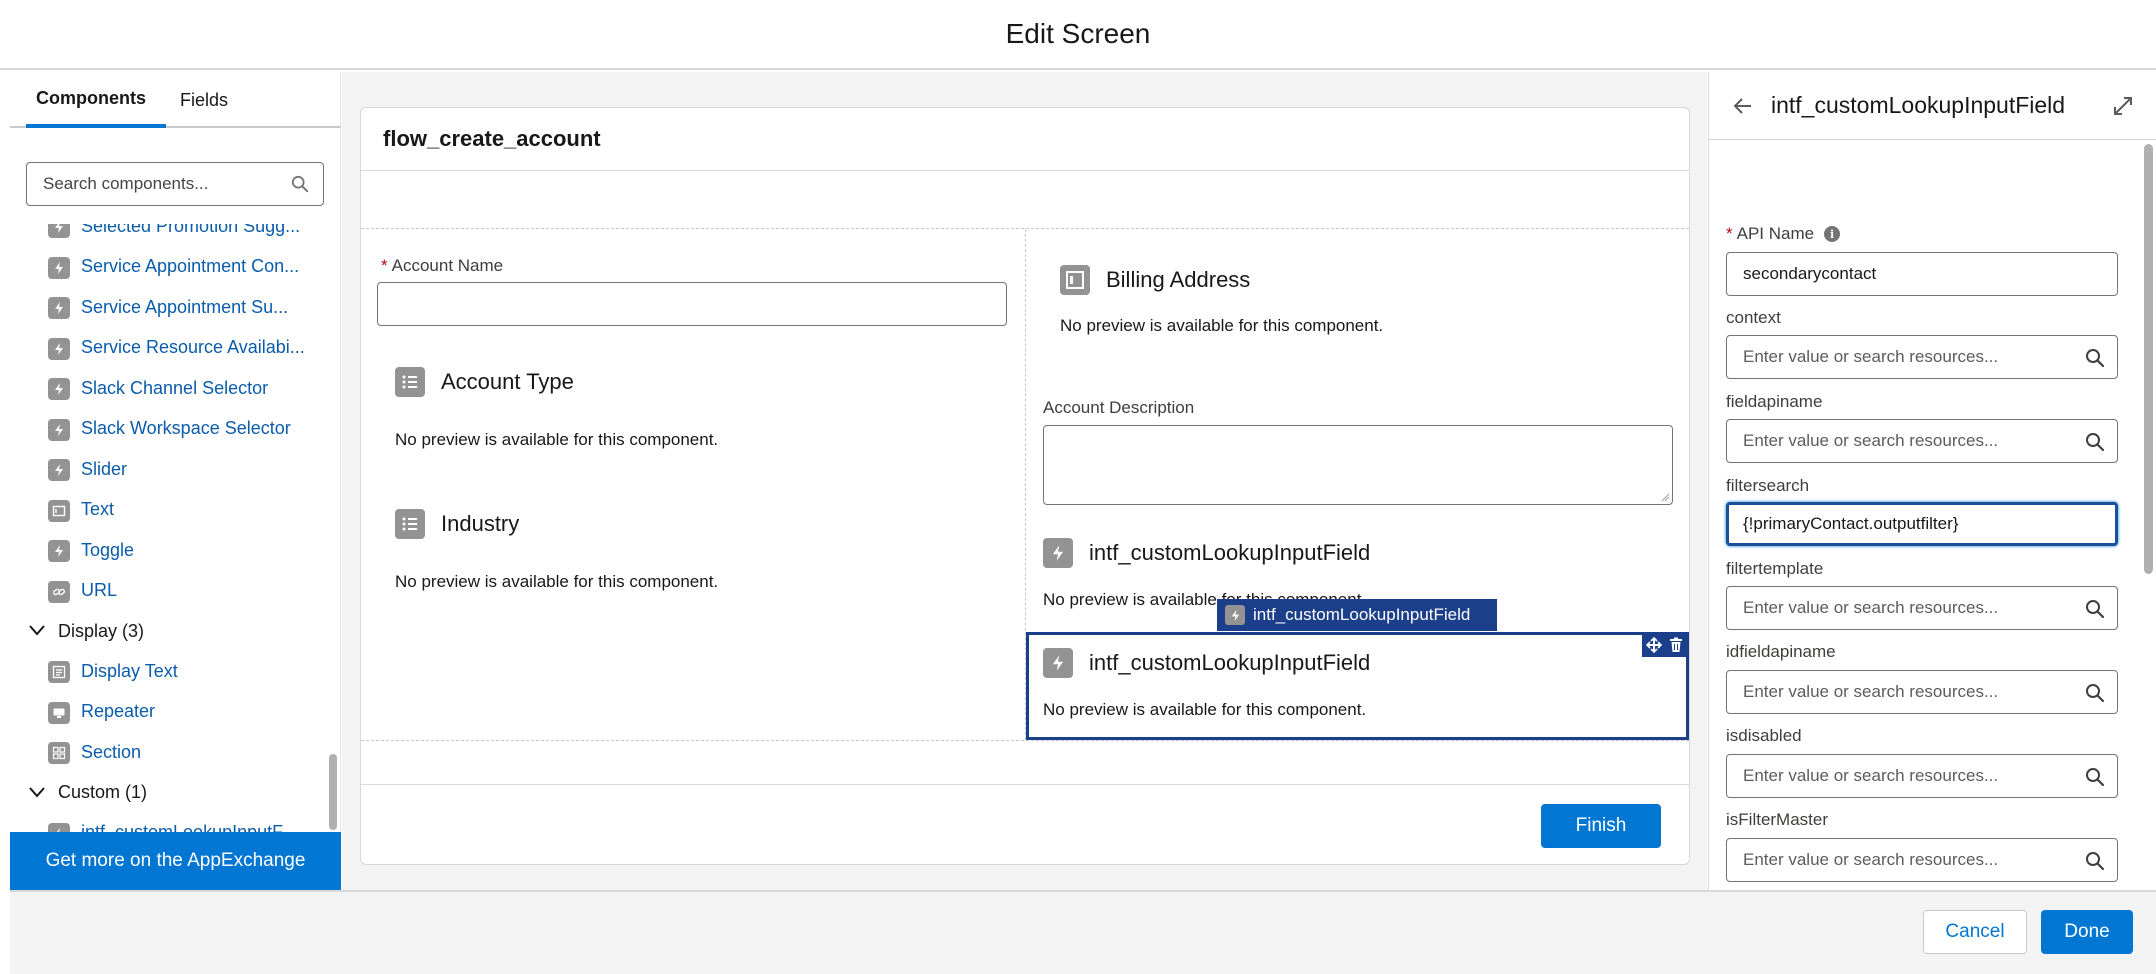 This screenshot has width=2156, height=974. I want to click on filtersearch-field, so click(1922, 524).